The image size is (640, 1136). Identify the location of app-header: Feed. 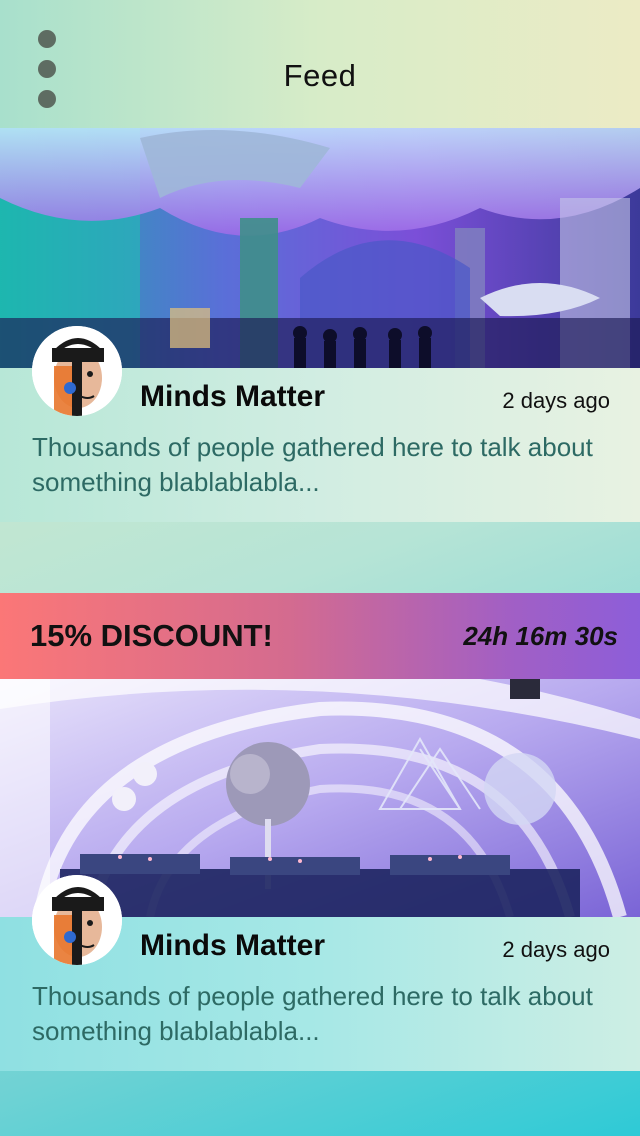
(320, 64).